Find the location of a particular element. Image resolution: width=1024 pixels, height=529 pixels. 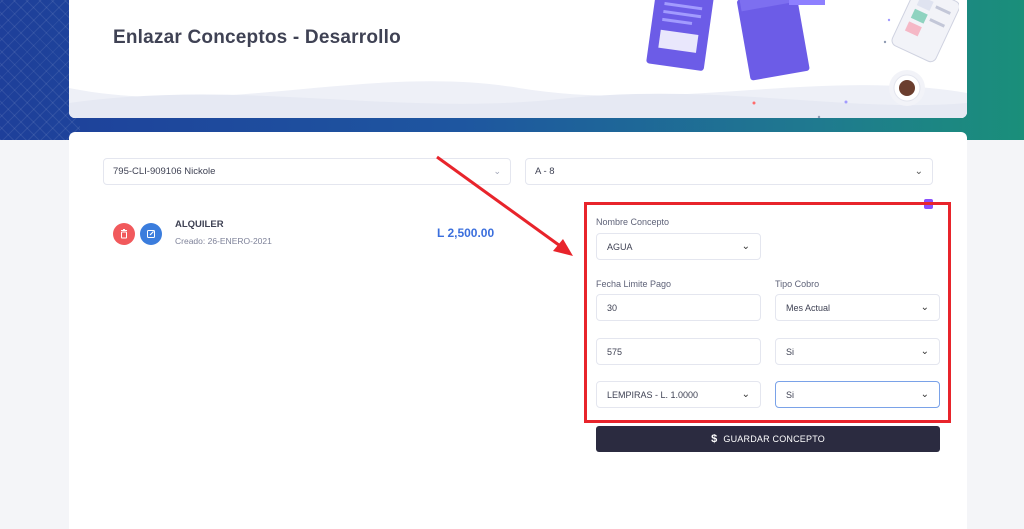

nombre-concepto-label: Nombre Concepto is located at coordinates (633, 222).